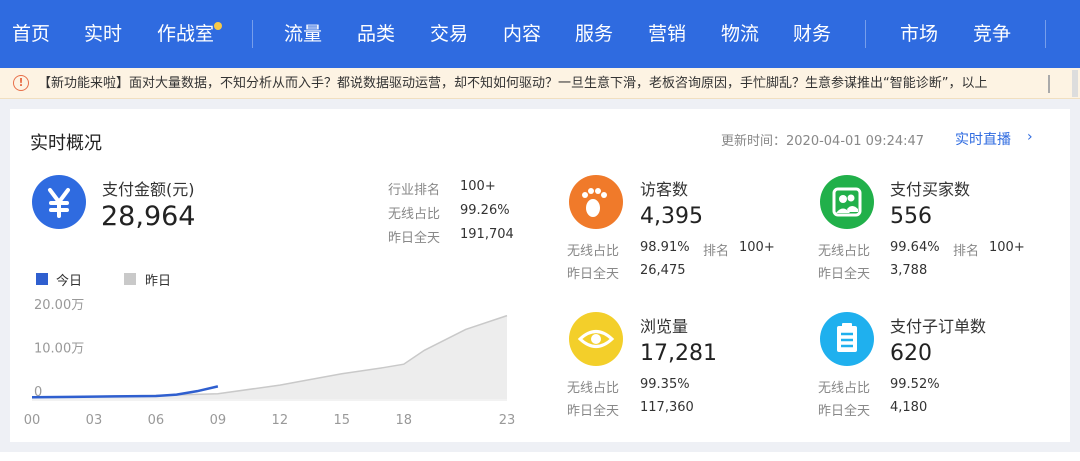  What do you see at coordinates (911, 216) in the screenshot?
I see `buyers-value: 556` at bounding box center [911, 216].